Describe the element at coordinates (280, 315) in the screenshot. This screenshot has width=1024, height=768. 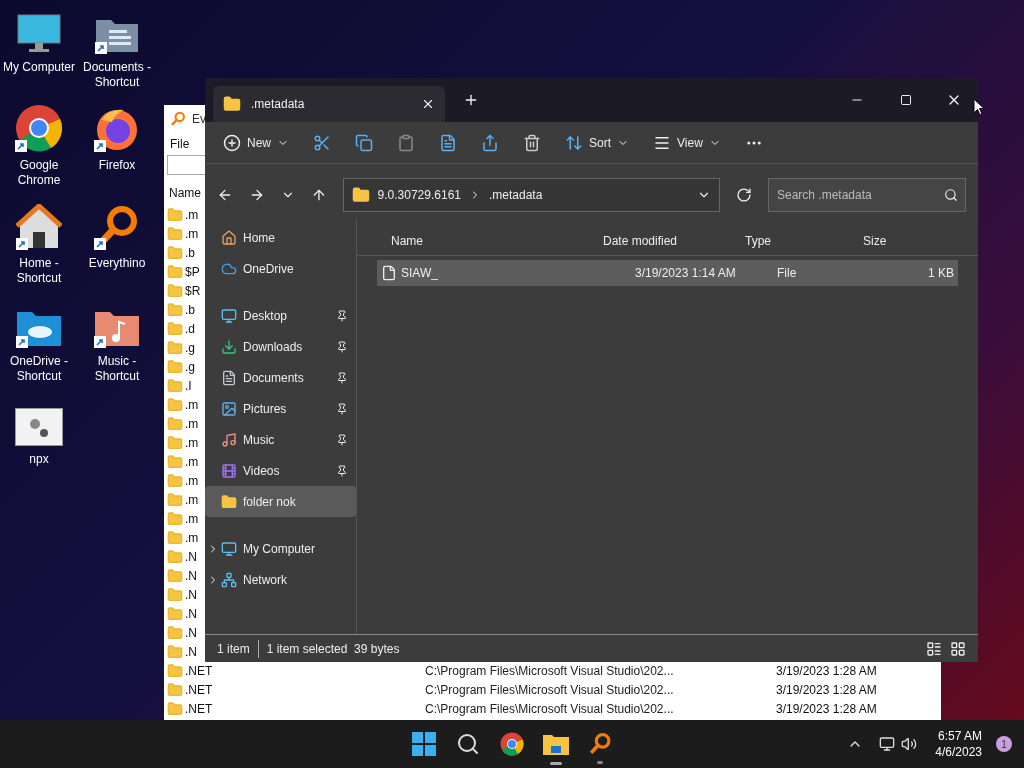
I see `sidebar-item: Desktop` at that location.